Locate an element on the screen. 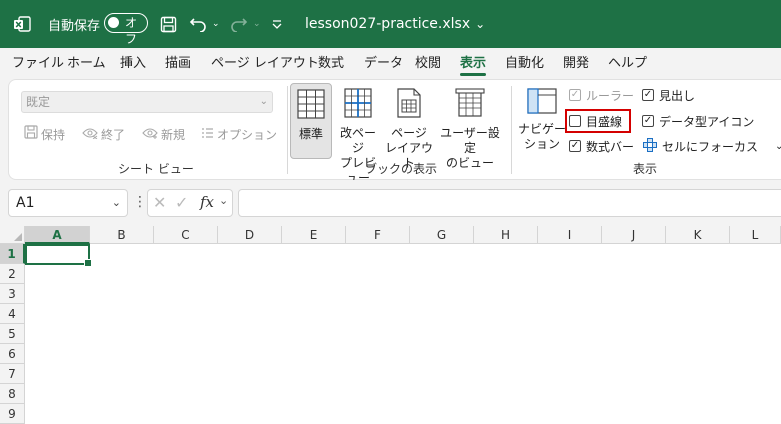 The width and height of the screenshot is (781, 424). focus-cell-button: セルにフォーカス ⌄ is located at coordinates (712, 146).